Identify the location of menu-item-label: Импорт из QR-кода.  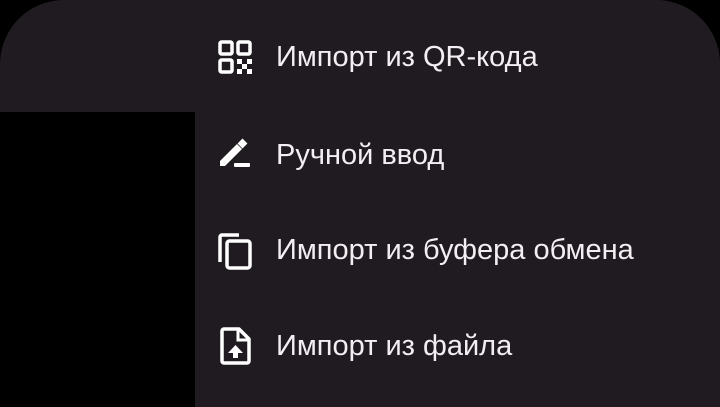
(407, 57).